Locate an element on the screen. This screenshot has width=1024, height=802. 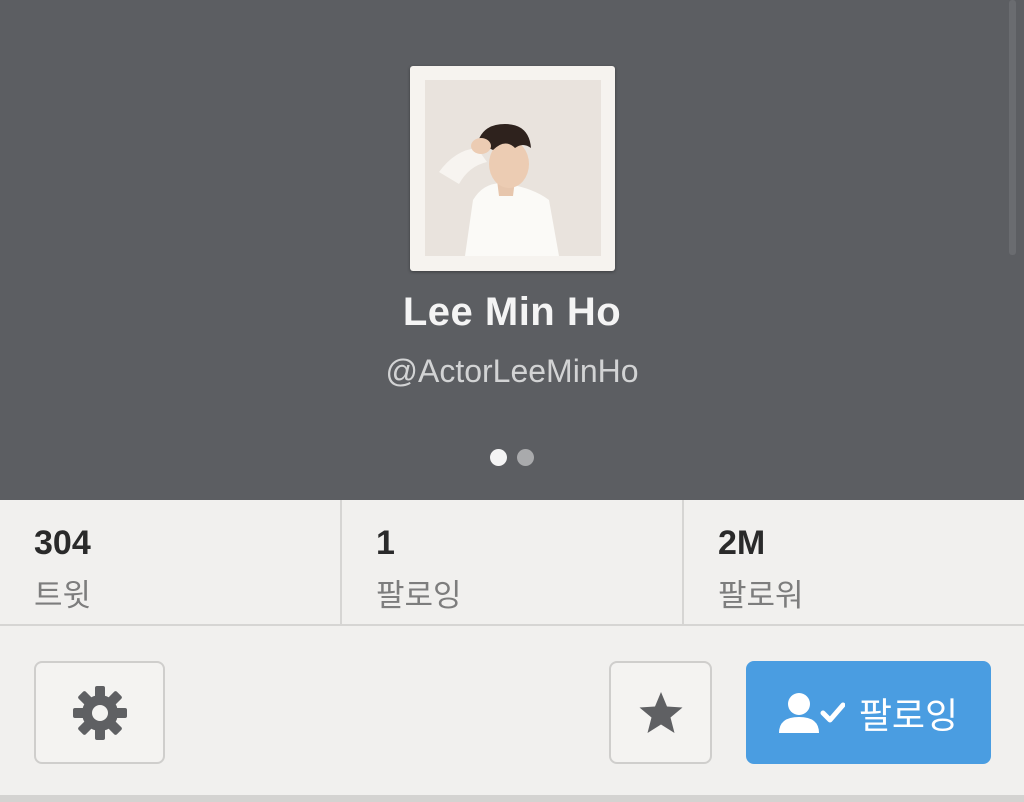
stat-following: 1 팔로잉 is located at coordinates (511, 562).